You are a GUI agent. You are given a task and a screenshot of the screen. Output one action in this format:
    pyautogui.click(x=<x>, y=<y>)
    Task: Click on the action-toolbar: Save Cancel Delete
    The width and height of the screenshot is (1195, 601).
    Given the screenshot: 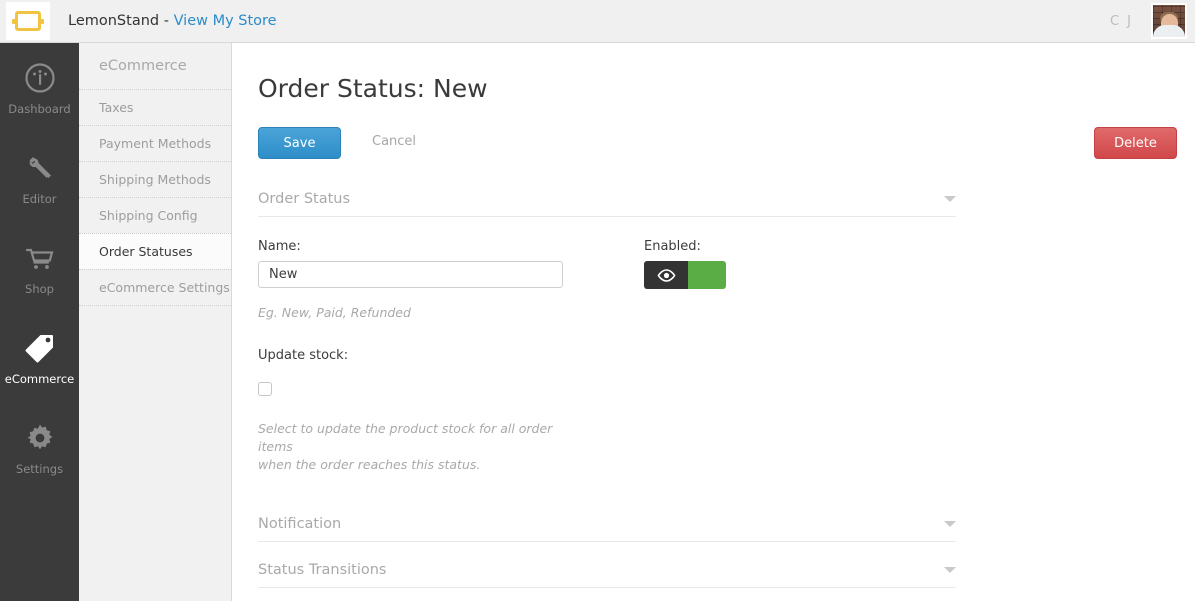 What is the action you would take?
    pyautogui.click(x=717, y=143)
    